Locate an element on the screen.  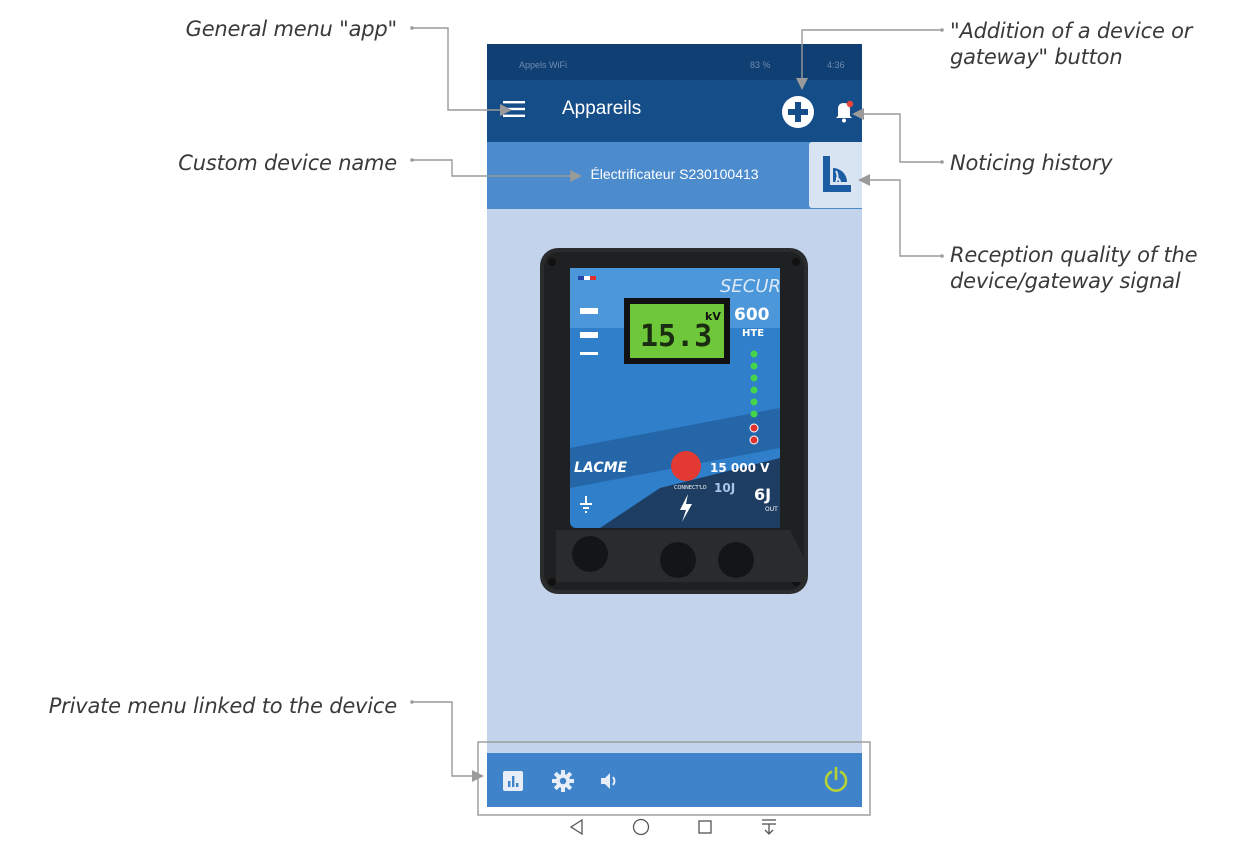
device-out-label: OUT is located at coordinates (771, 509).